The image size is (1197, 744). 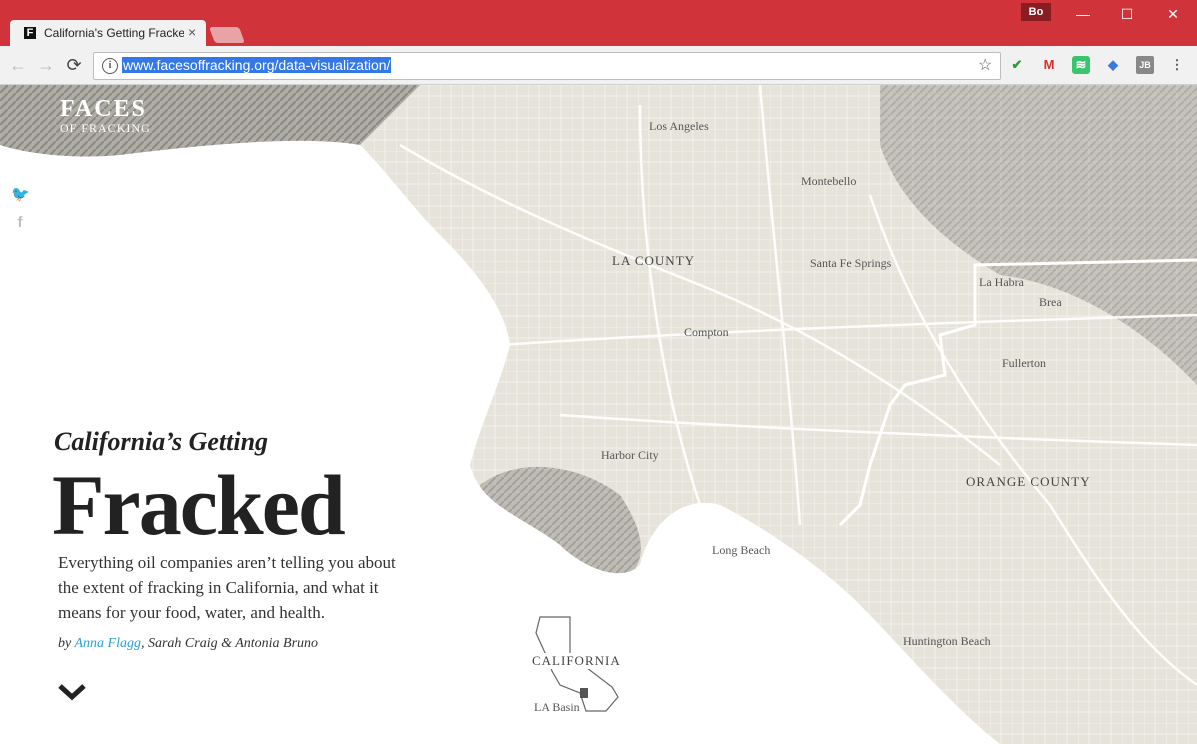 What do you see at coordinates (1028, 481) in the screenshot?
I see `label-orange-county: ORANGE COUNTY` at bounding box center [1028, 481].